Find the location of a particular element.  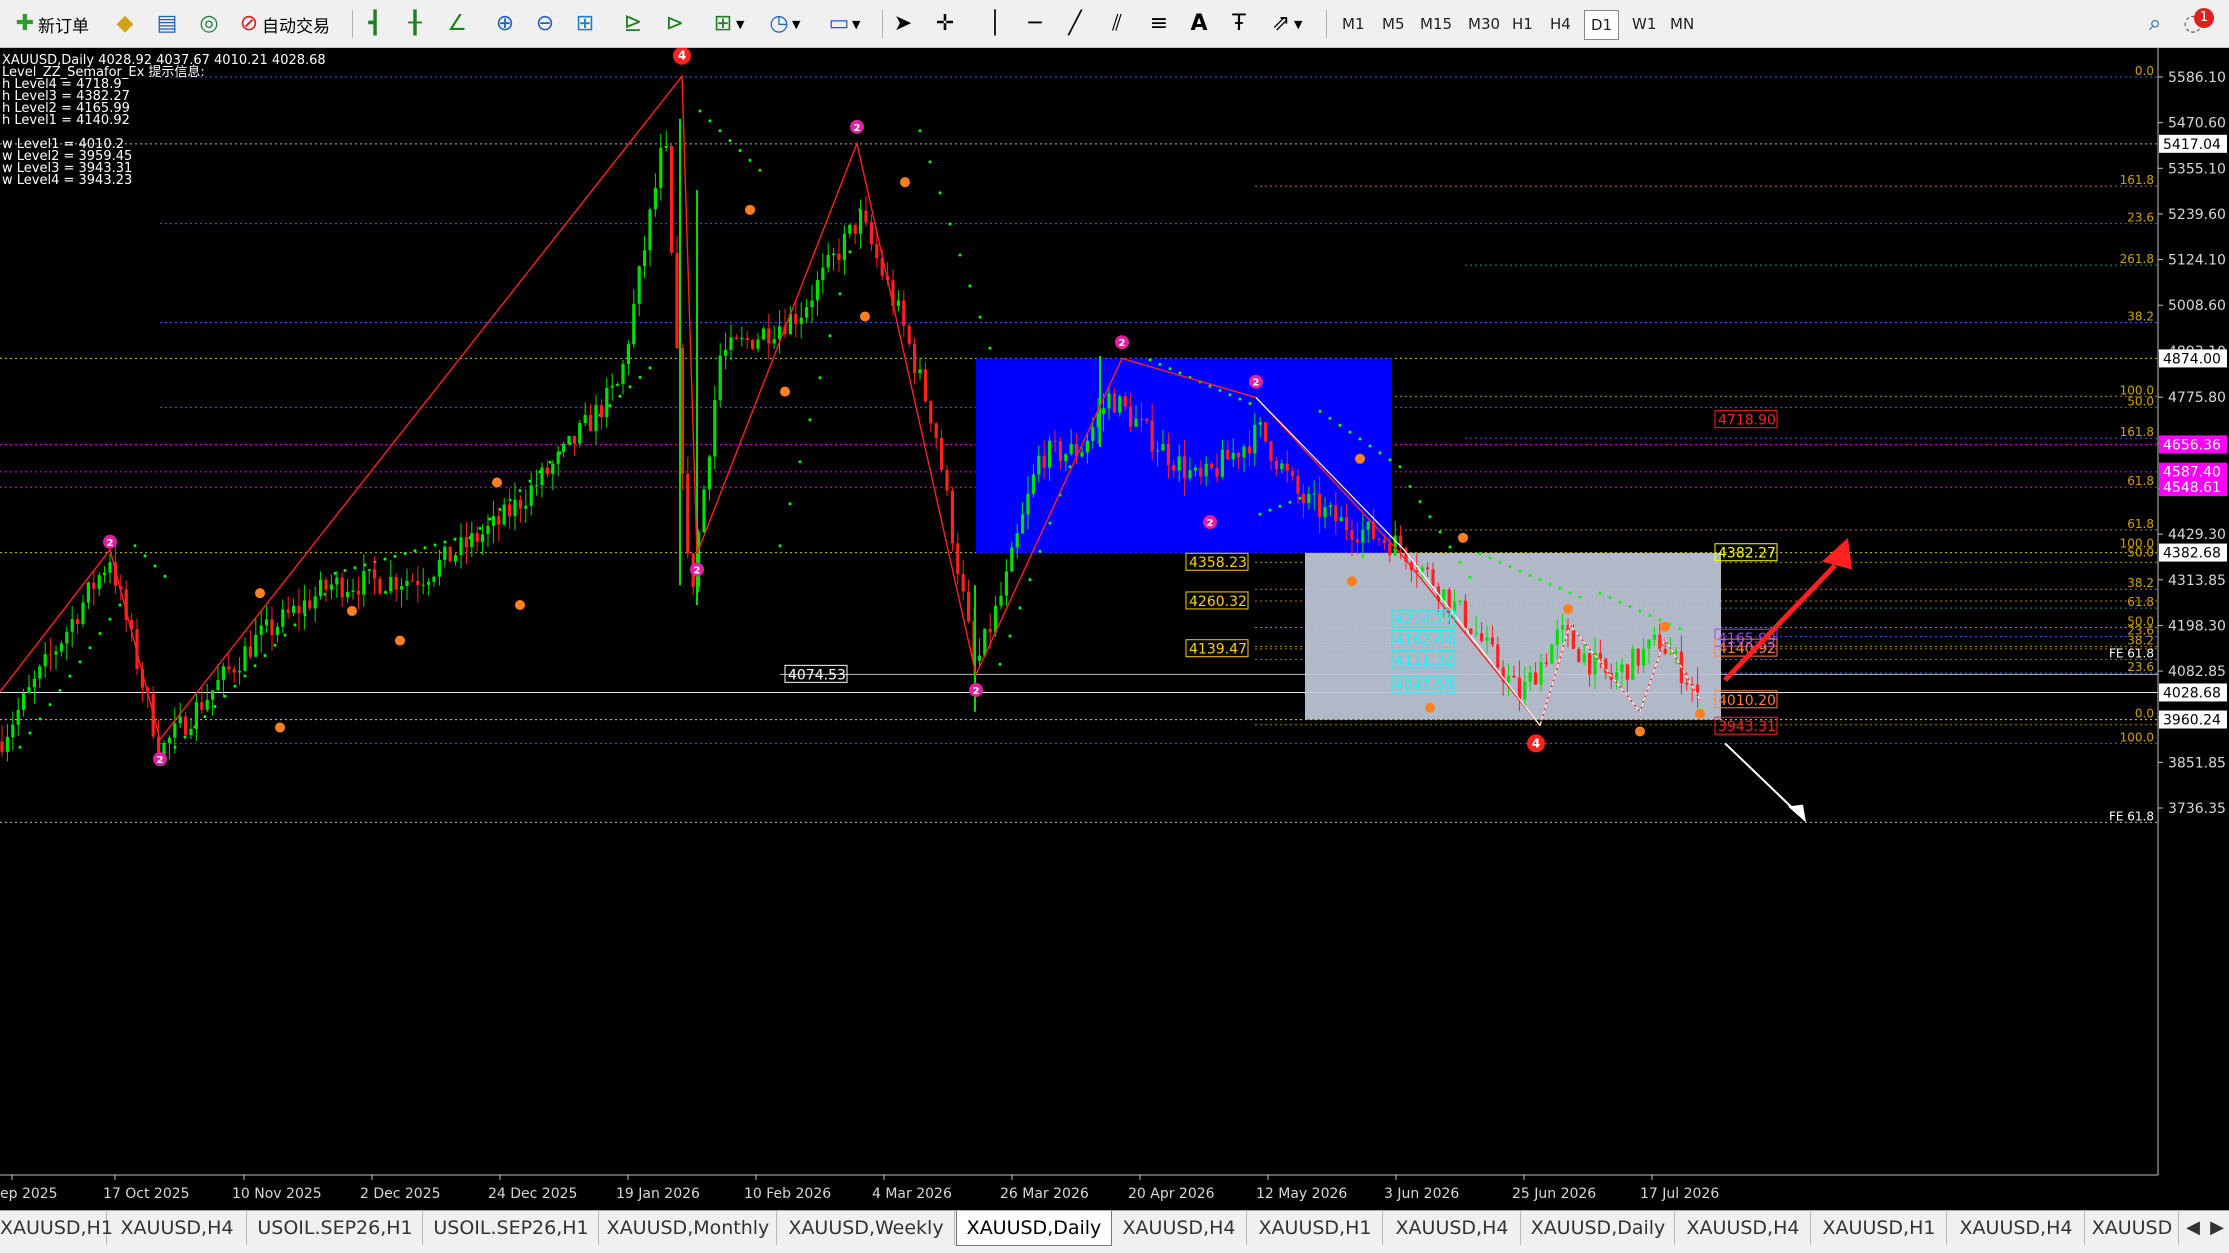

tab-chart-active: XAUUSD,Daily is located at coordinates (1034, 1228).